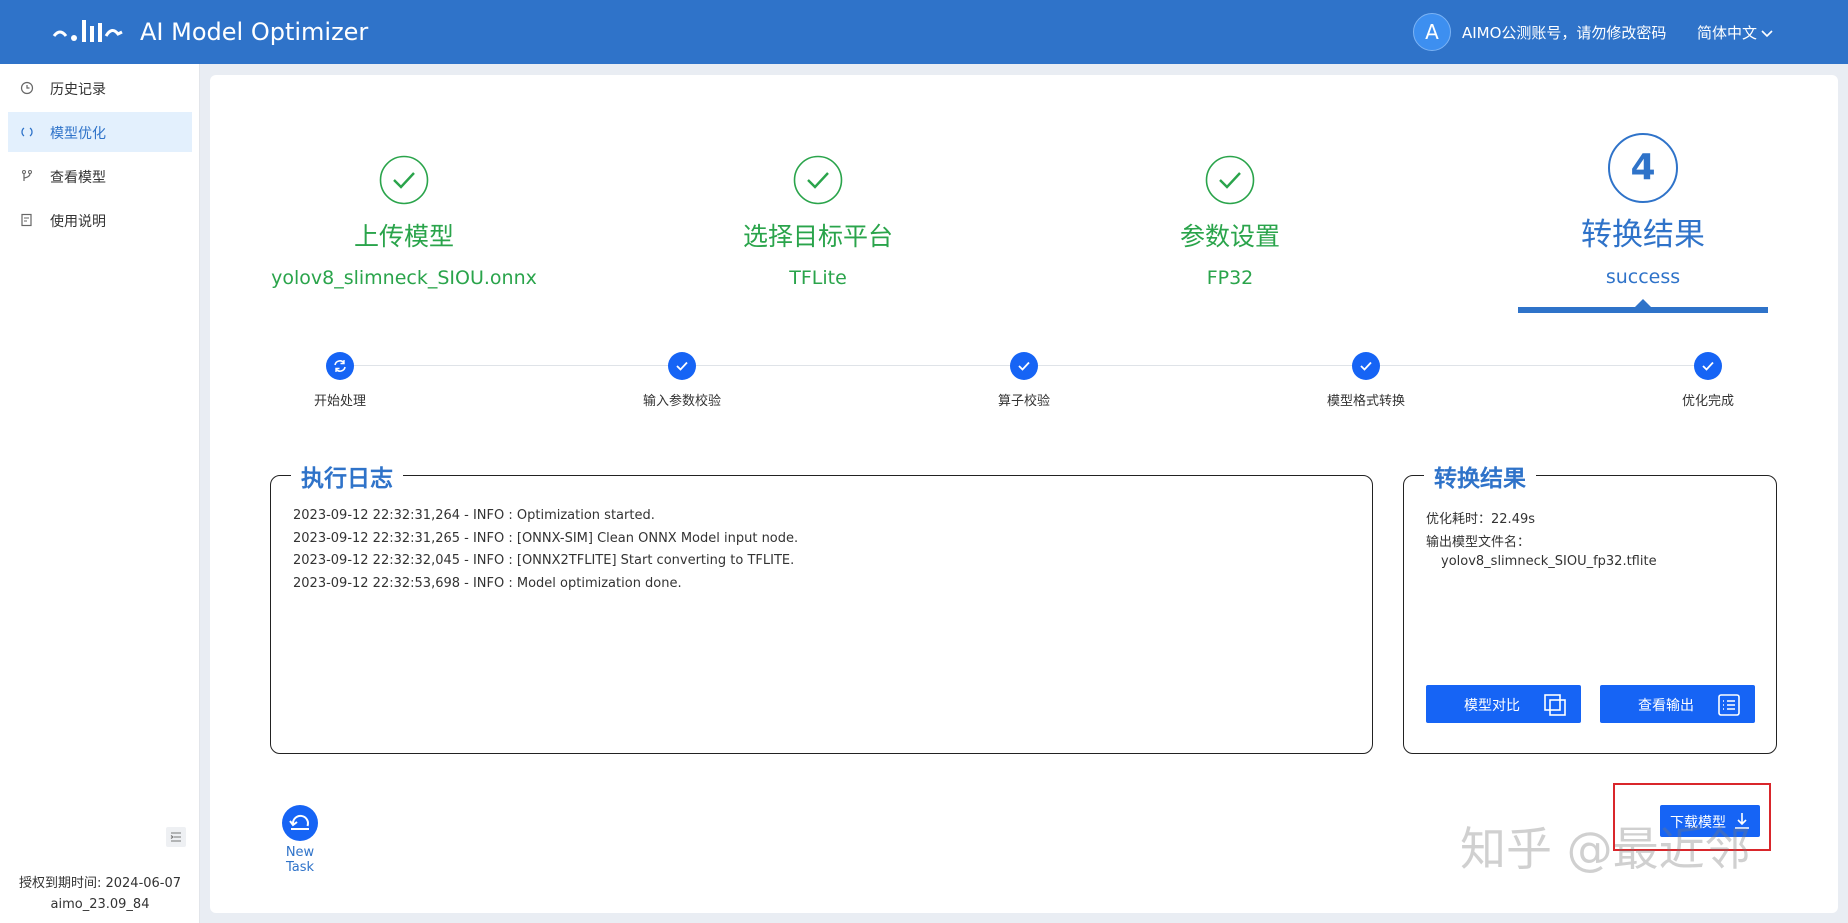  Describe the element at coordinates (27, 175) in the screenshot. I see `view-model-icon` at that location.